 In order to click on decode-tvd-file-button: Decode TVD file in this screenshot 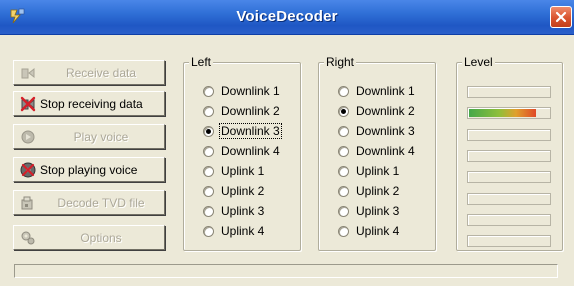, I will do `click(89, 202)`.